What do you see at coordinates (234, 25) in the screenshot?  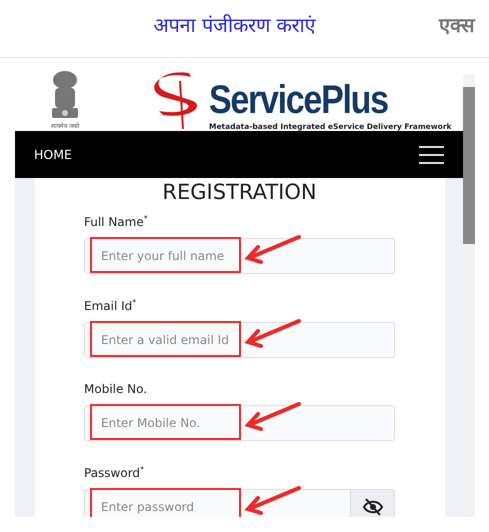 I see `dialog-title: अपना पंजीकरण कराएं` at bounding box center [234, 25].